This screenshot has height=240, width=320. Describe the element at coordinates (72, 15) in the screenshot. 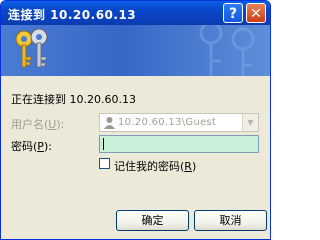

I see `window-title: 连接到 10.20.60.13` at that location.